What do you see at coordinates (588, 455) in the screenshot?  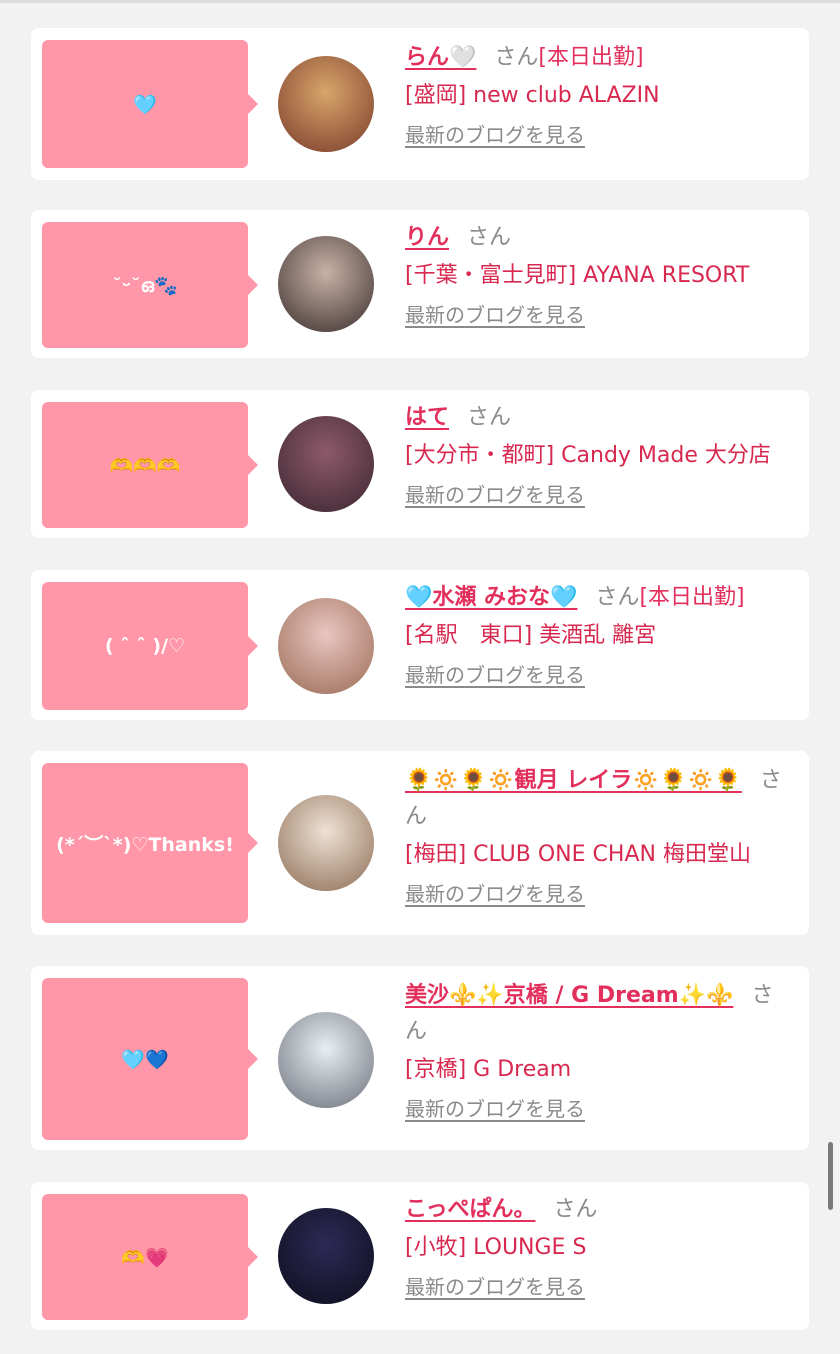 I see `shop-info: [大分市・都町] Candy Made 大分店` at bounding box center [588, 455].